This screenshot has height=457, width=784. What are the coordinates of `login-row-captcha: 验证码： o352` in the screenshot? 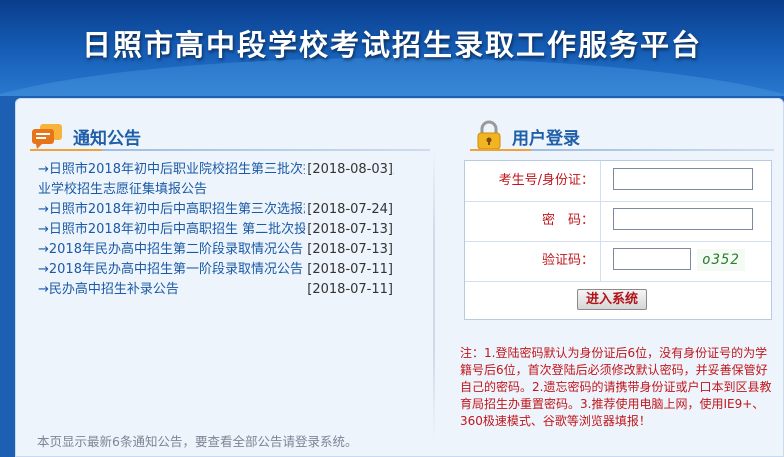 It's located at (618, 261).